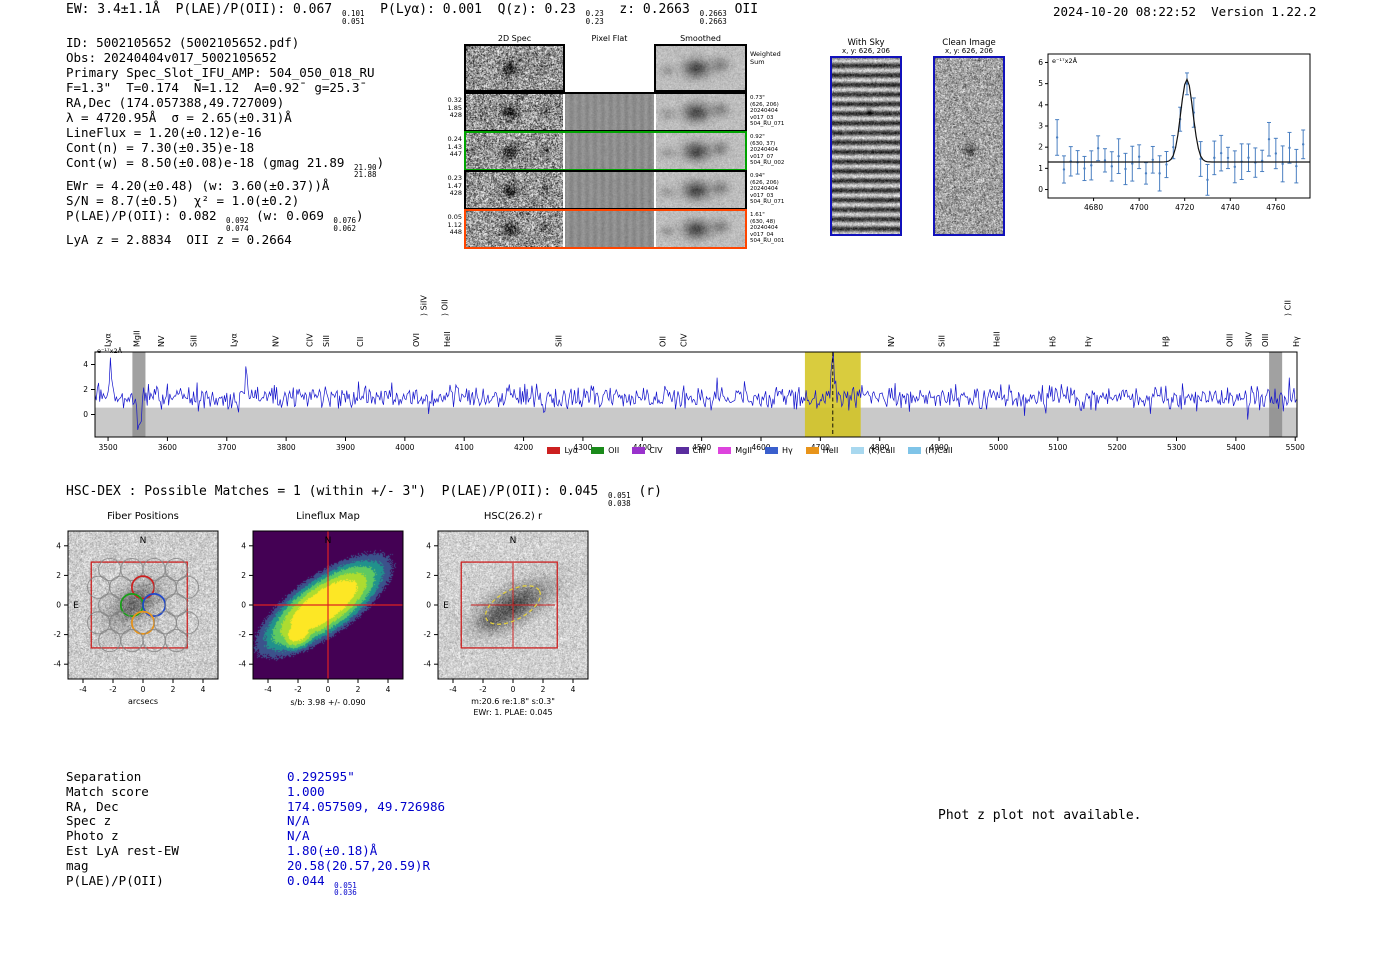  I want to click on match-table-row: Separation 0.292595", so click(255, 777).